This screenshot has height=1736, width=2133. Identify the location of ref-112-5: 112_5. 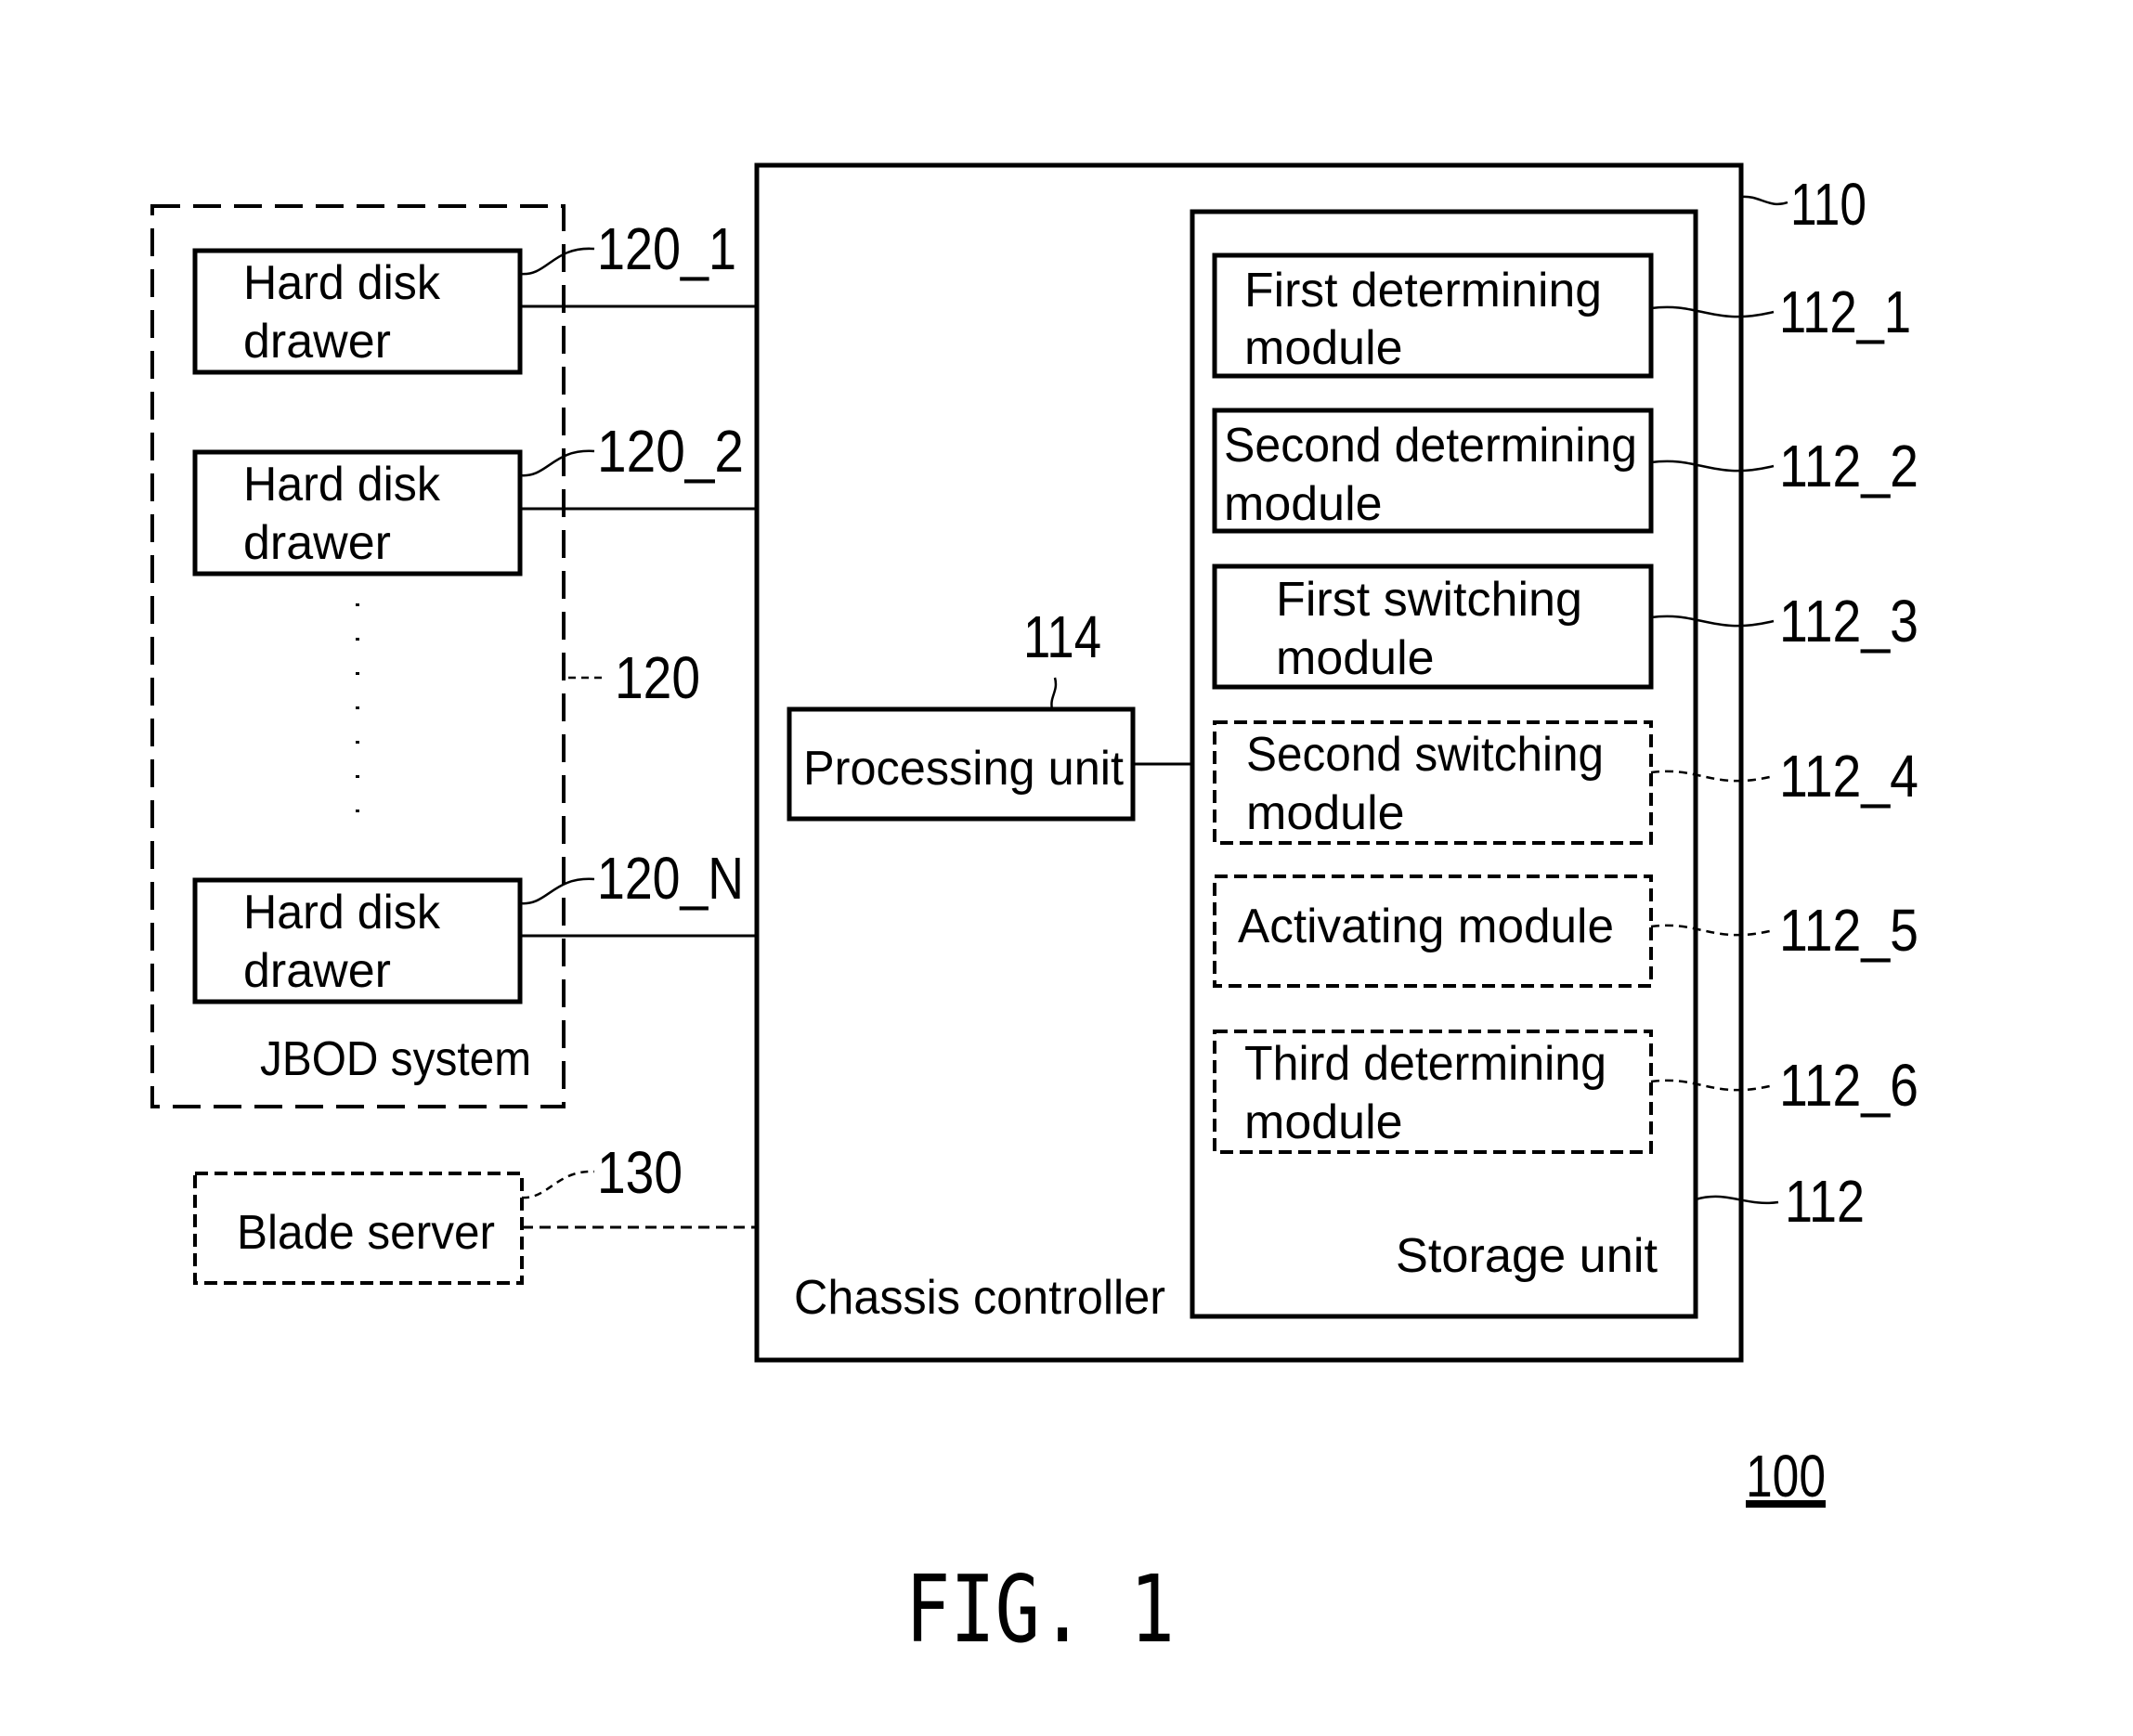
(1848, 930).